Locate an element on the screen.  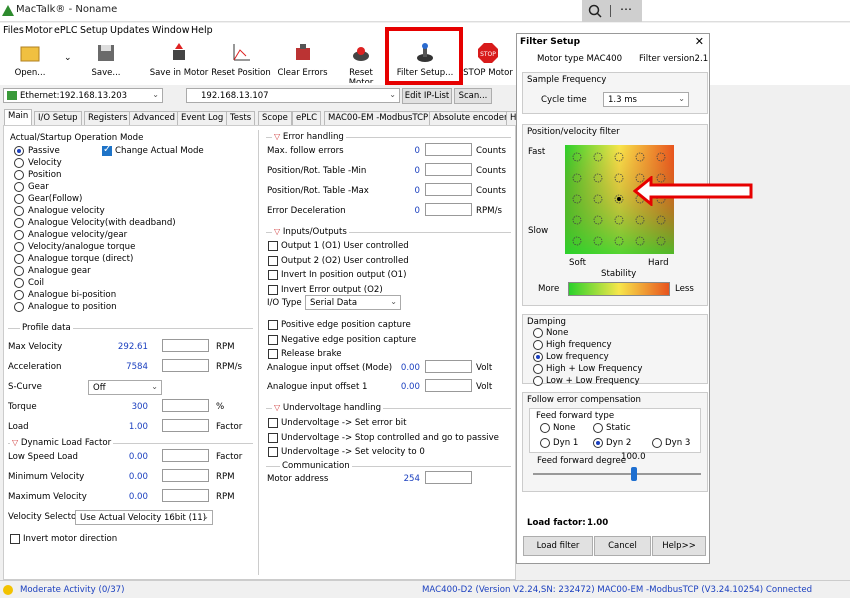
menu-updates: Updates is located at coordinates (129, 30).